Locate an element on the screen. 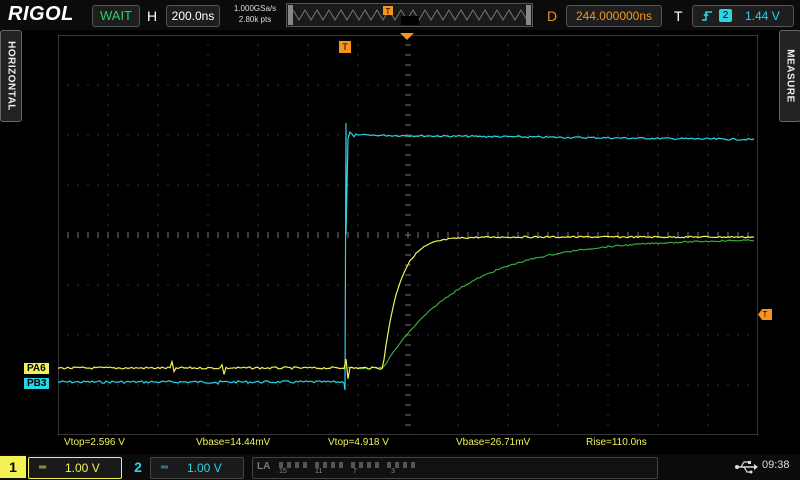 The height and width of the screenshot is (480, 800). trigger-position-marker is located at coordinates (407, 37).